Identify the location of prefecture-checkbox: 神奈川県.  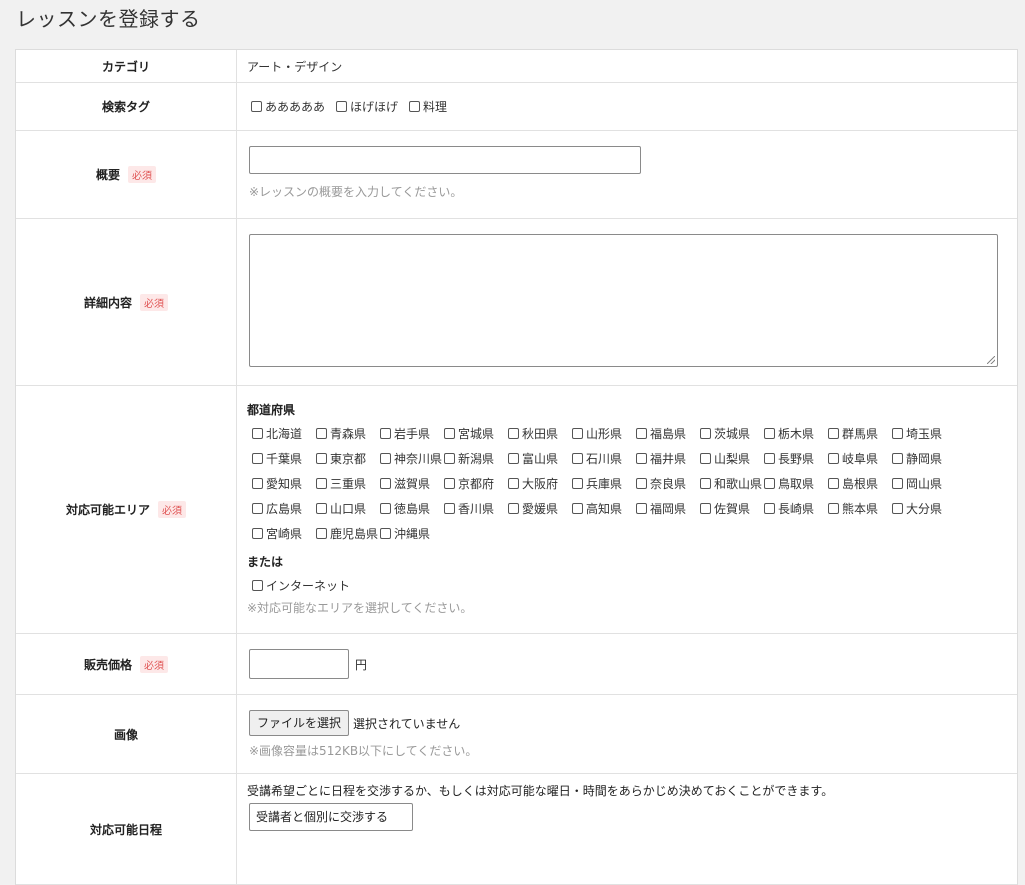
(412, 458).